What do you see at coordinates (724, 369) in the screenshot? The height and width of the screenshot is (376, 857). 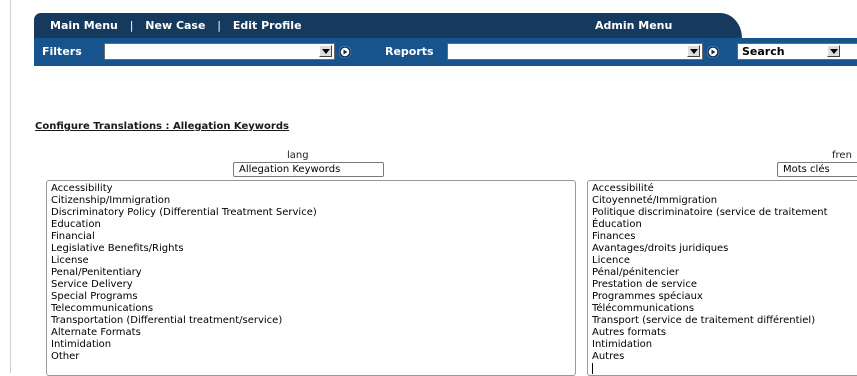 I see `text-caret` at bounding box center [724, 369].